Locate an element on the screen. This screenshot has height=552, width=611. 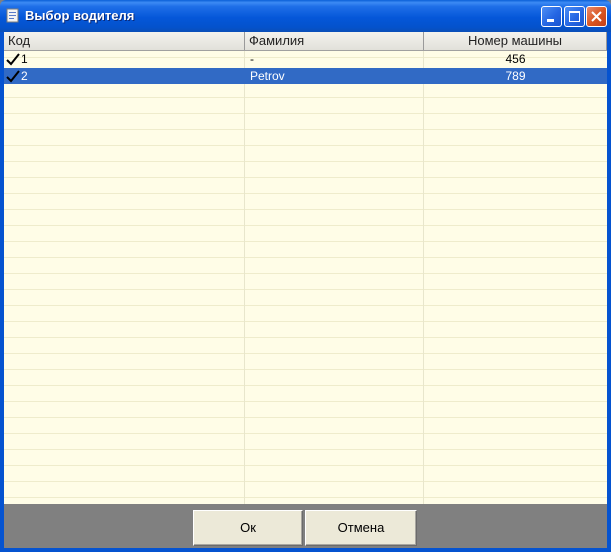
window-frame-bottom is located at coordinates (305, 550).